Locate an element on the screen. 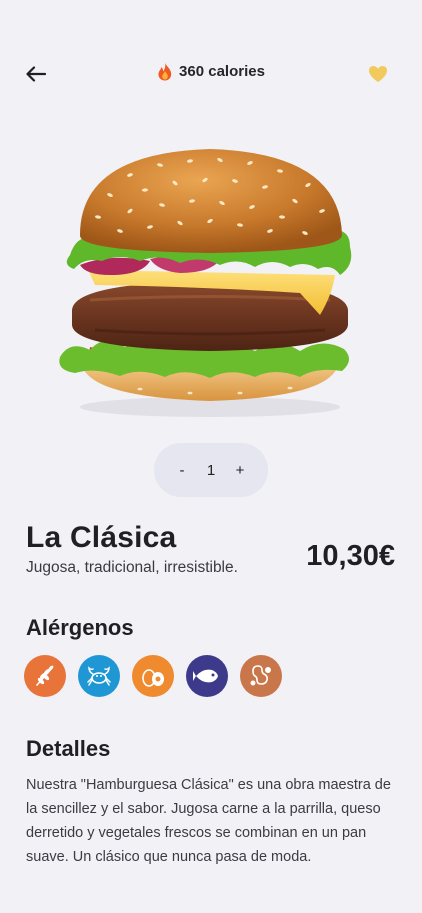 This screenshot has height=913, width=422. top-bar: 360 calories is located at coordinates (211, 73).